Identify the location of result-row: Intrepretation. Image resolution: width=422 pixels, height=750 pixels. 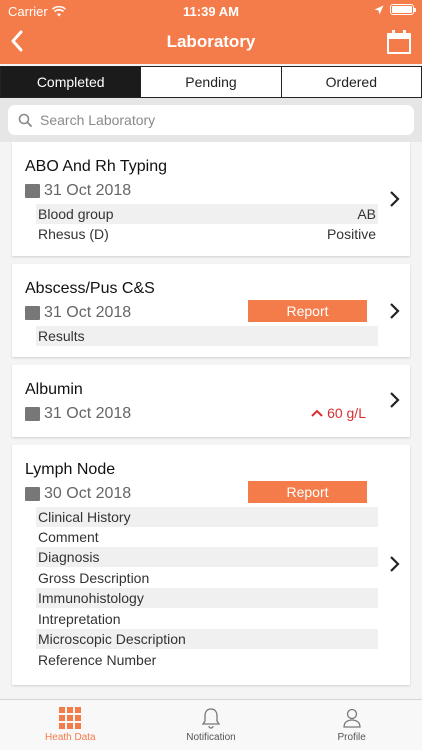
(79, 619).